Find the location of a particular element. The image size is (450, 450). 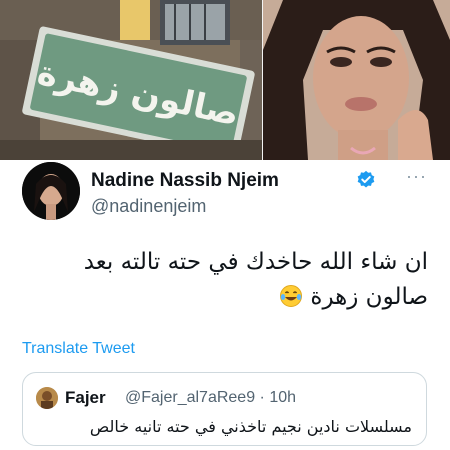

translate-tweet-link: Translate Tweet is located at coordinates (78, 349).